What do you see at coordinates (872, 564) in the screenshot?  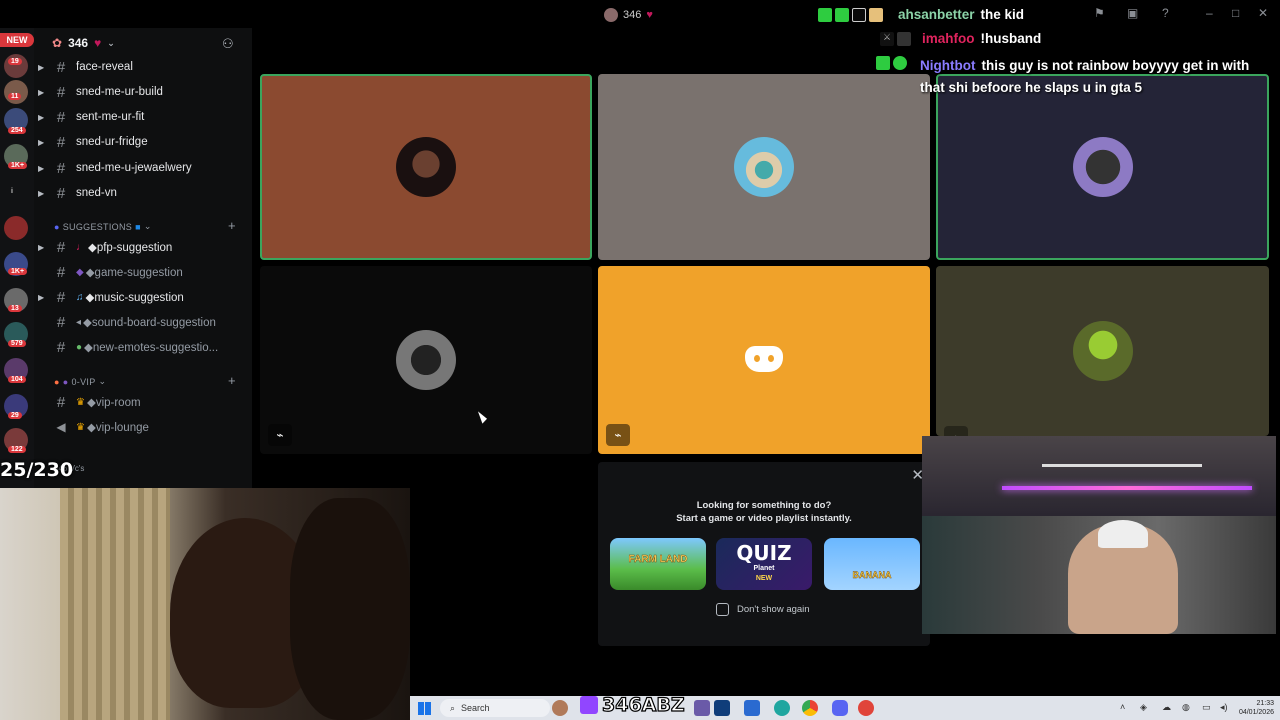 I see `activity-card-banana: BANANA` at bounding box center [872, 564].